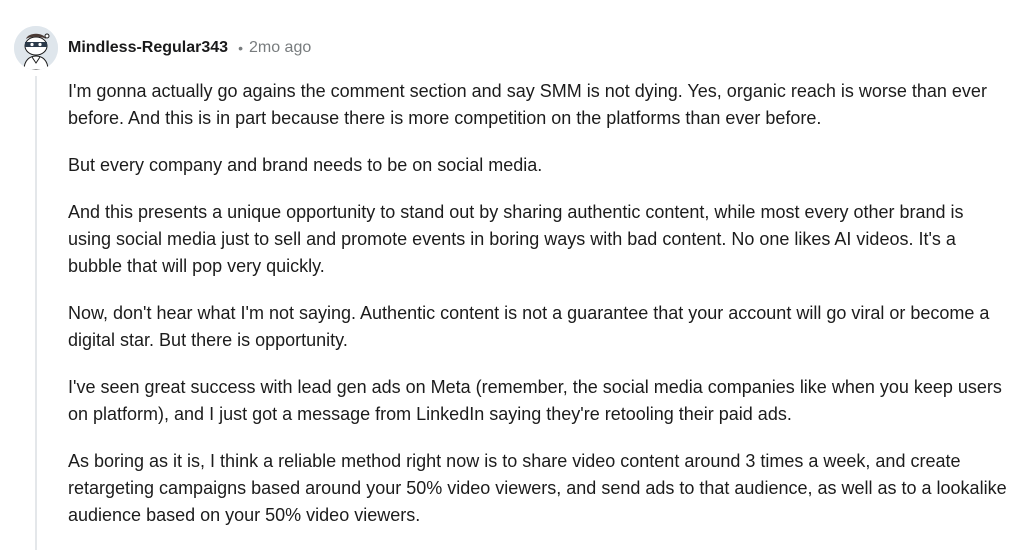 The height and width of the screenshot is (550, 1024). I want to click on thread-line, so click(36, 313).